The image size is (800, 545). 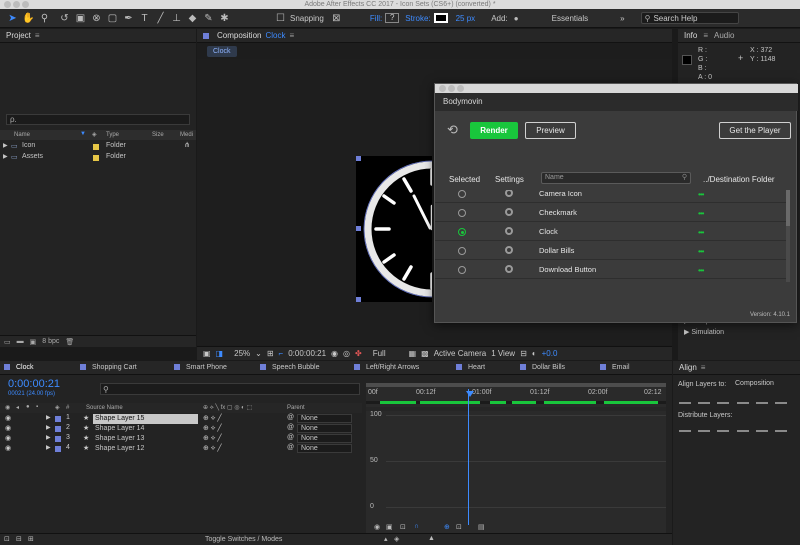 What do you see at coordinates (187, 145) in the screenshot?
I see `flowchart-icon: ⋔` at bounding box center [187, 145].